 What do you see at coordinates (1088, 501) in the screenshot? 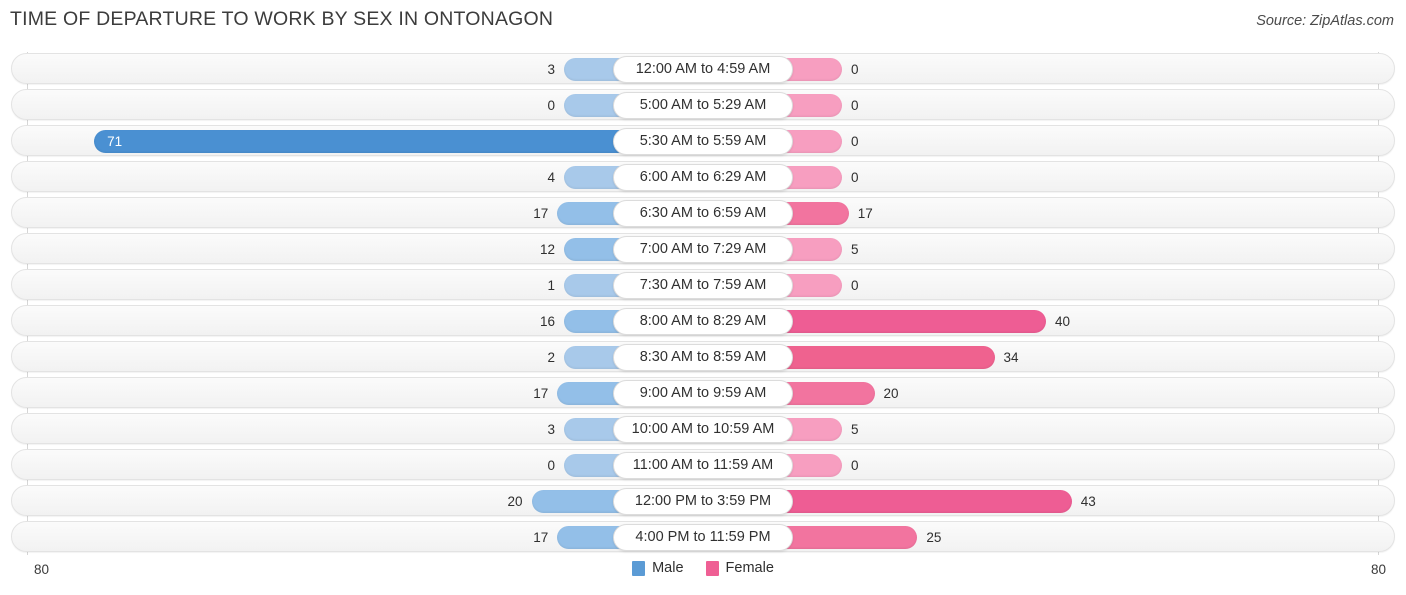
I see `value-label-female: 43` at bounding box center [1088, 501].